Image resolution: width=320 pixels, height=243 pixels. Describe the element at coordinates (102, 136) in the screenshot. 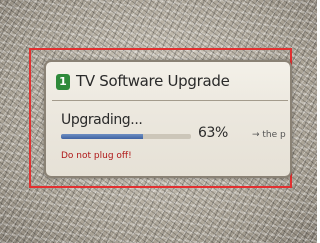

I see `upgrade-progress-fill` at that location.